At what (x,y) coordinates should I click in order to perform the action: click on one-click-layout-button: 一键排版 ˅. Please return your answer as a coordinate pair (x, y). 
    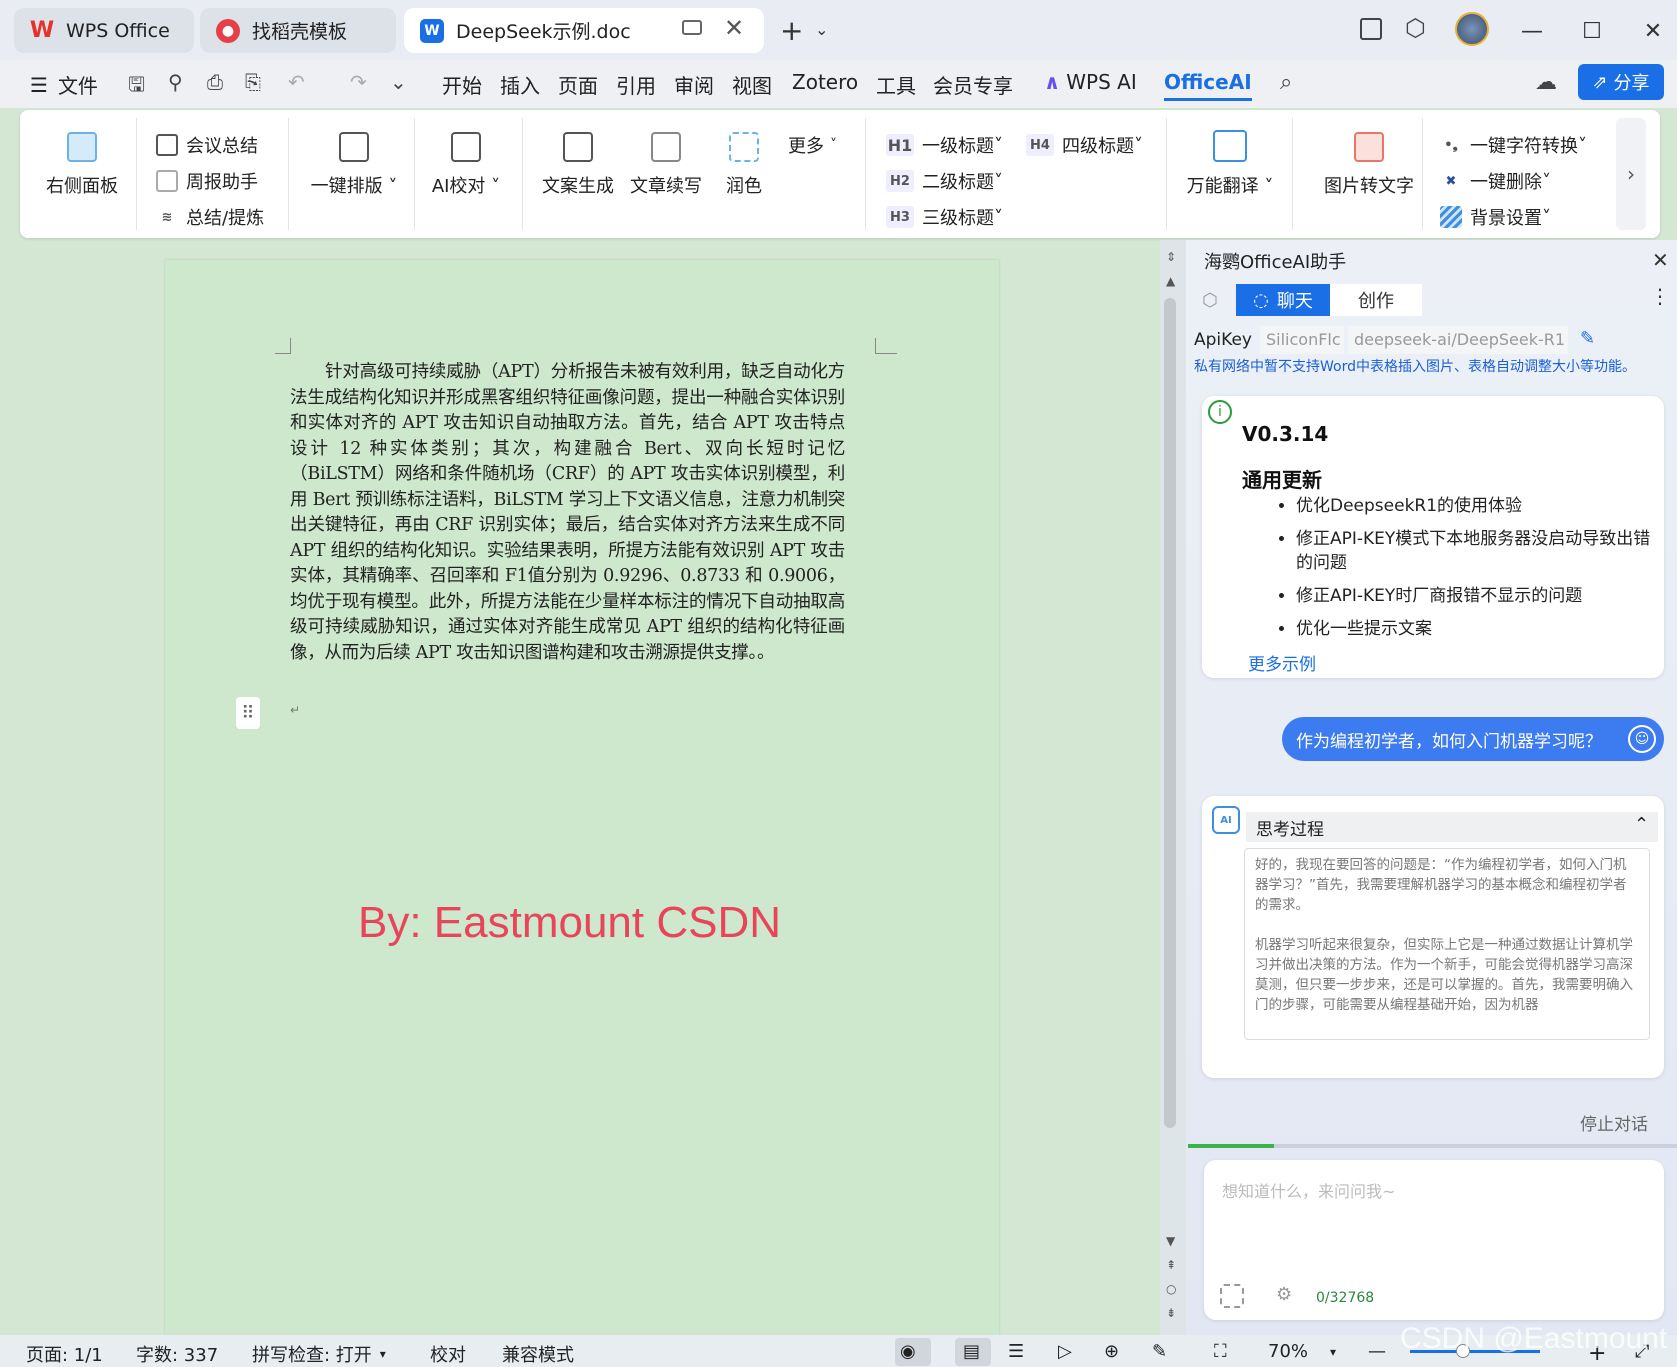
    Looking at the image, I should click on (354, 165).